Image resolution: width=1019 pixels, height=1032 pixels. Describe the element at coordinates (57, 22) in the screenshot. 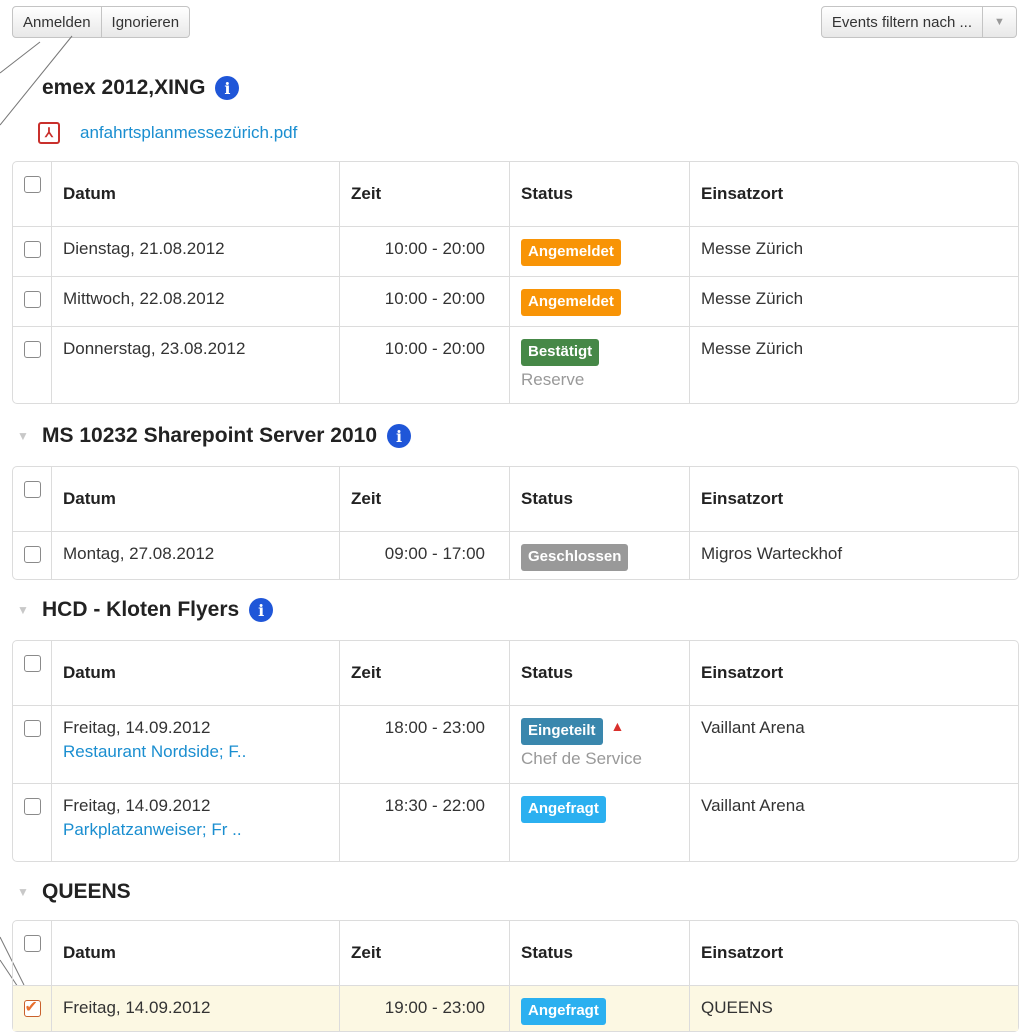

I see `register-button: Anmelden` at that location.